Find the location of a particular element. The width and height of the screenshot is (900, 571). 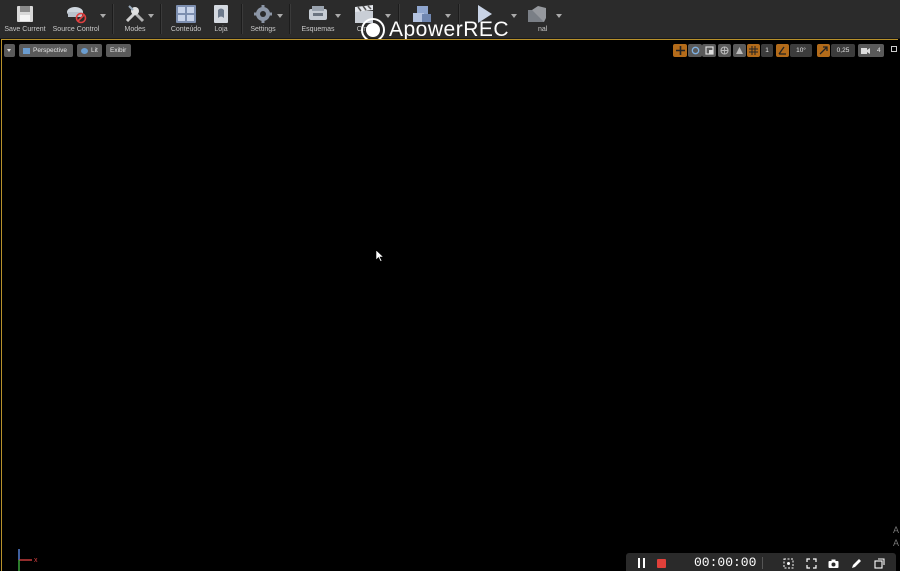

grid-snap-value: 1 is located at coordinates (767, 50).